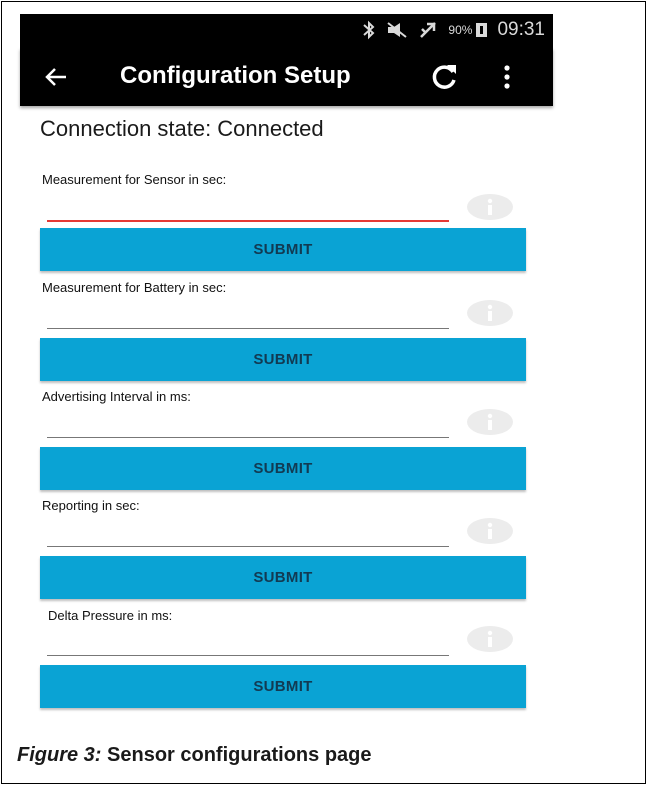 The image size is (647, 785). What do you see at coordinates (134, 287) in the screenshot?
I see `battery-interval-label: Measurement for Battery in sec:` at bounding box center [134, 287].